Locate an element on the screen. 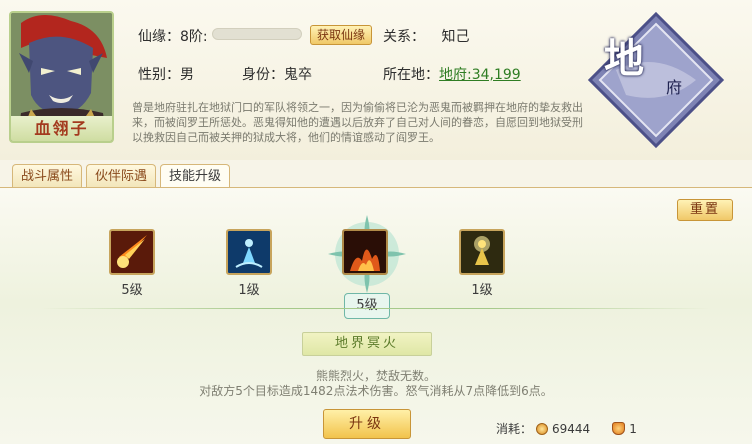 This screenshot has height=444, width=752. tab-combat-attributes: 战斗属性 is located at coordinates (47, 176).